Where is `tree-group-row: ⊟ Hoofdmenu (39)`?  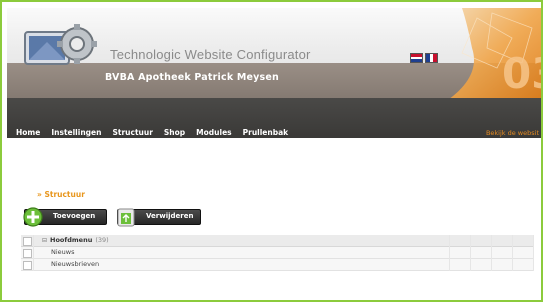 tree-group-row: ⊟ Hoofdmenu (39) is located at coordinates (277, 241).